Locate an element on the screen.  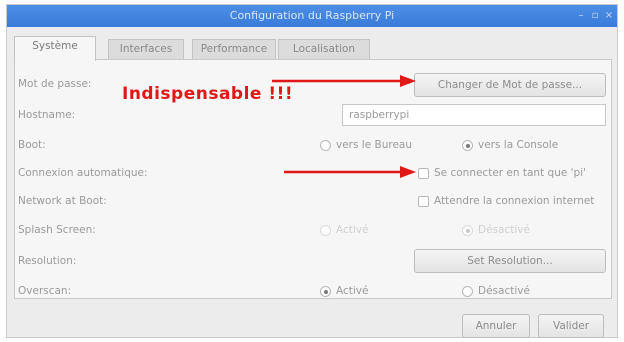
title-bar: Configuration du Raspberry Pi – ▫ × is located at coordinates (312, 16).